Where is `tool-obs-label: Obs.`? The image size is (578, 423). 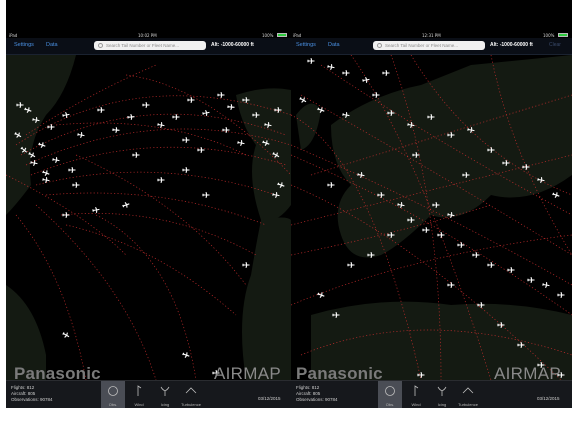 tool-obs-label: Obs. is located at coordinates (390, 404).